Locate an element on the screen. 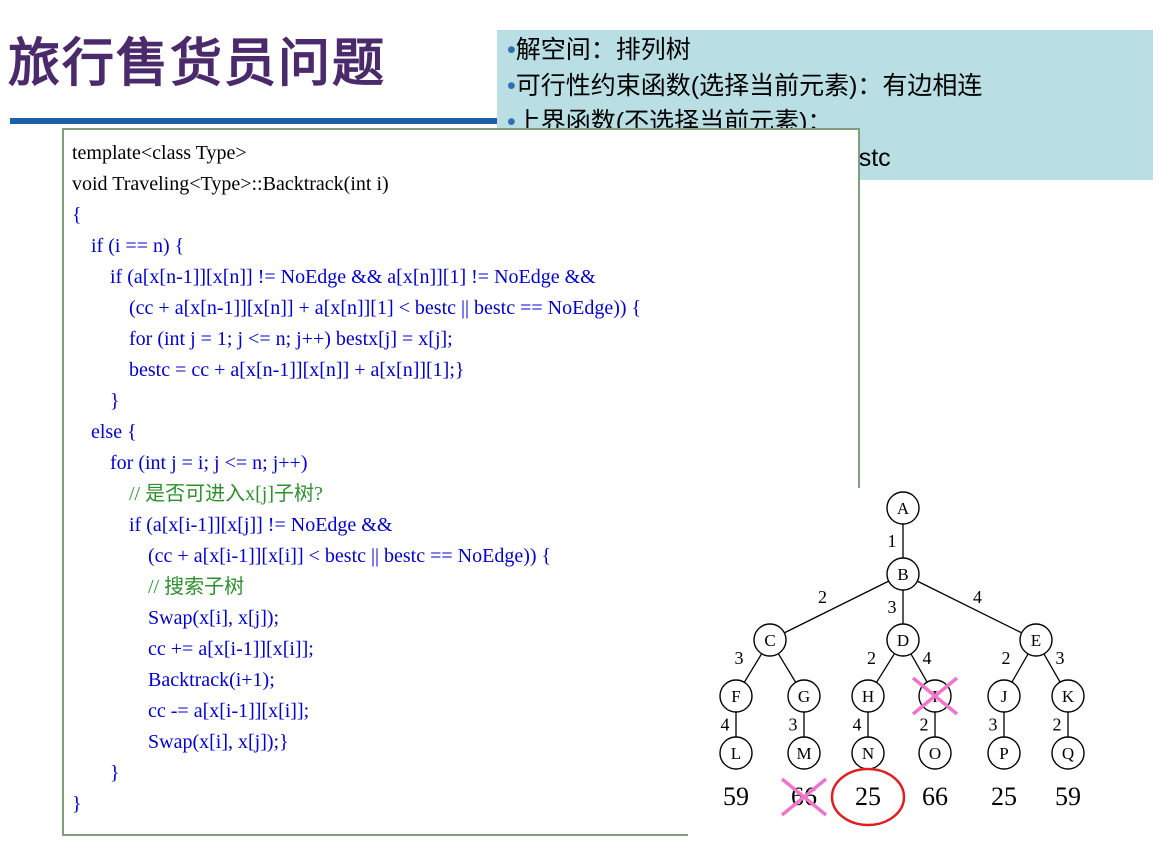 The image size is (1159, 862). tree-node-label: F is located at coordinates (735, 696).